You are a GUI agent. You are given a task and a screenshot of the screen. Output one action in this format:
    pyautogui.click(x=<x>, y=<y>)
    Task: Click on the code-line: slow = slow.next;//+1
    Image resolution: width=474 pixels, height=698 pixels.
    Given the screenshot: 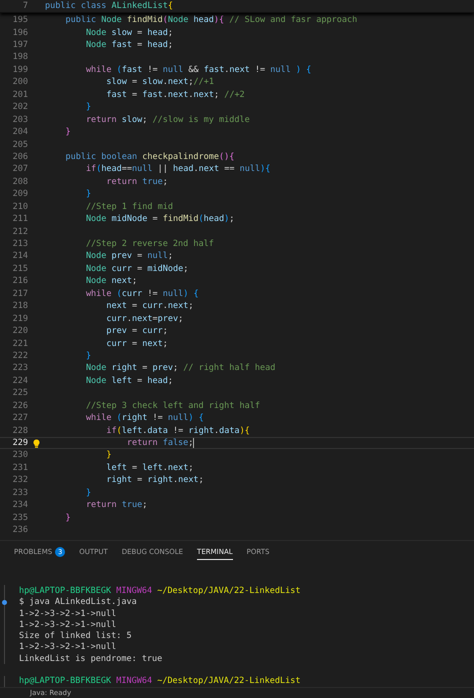 What is the action you would take?
    pyautogui.click(x=159, y=82)
    